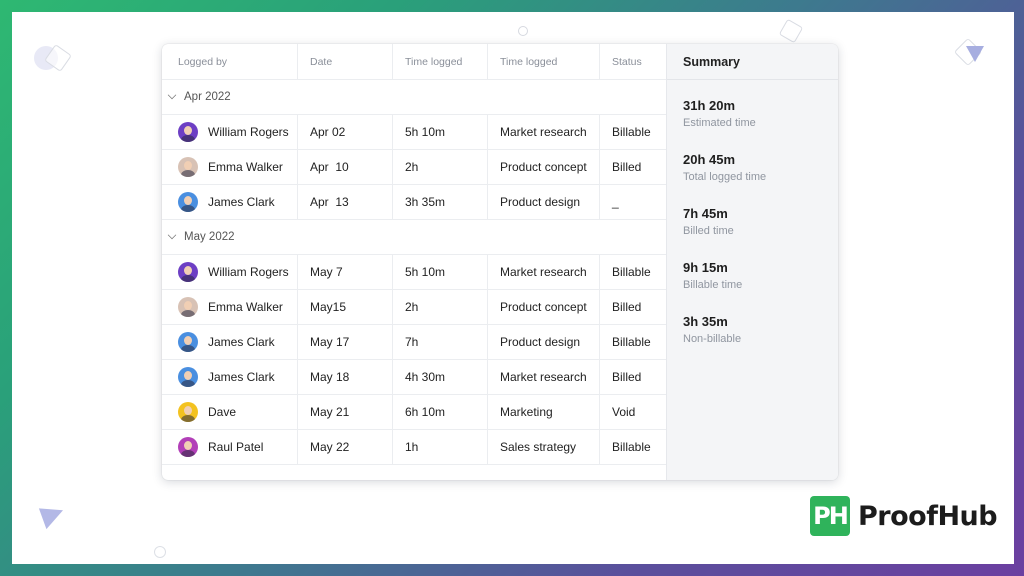 Image resolution: width=1024 pixels, height=576 pixels. What do you see at coordinates (709, 105) in the screenshot?
I see `summary-value: 31h 20m` at bounding box center [709, 105].